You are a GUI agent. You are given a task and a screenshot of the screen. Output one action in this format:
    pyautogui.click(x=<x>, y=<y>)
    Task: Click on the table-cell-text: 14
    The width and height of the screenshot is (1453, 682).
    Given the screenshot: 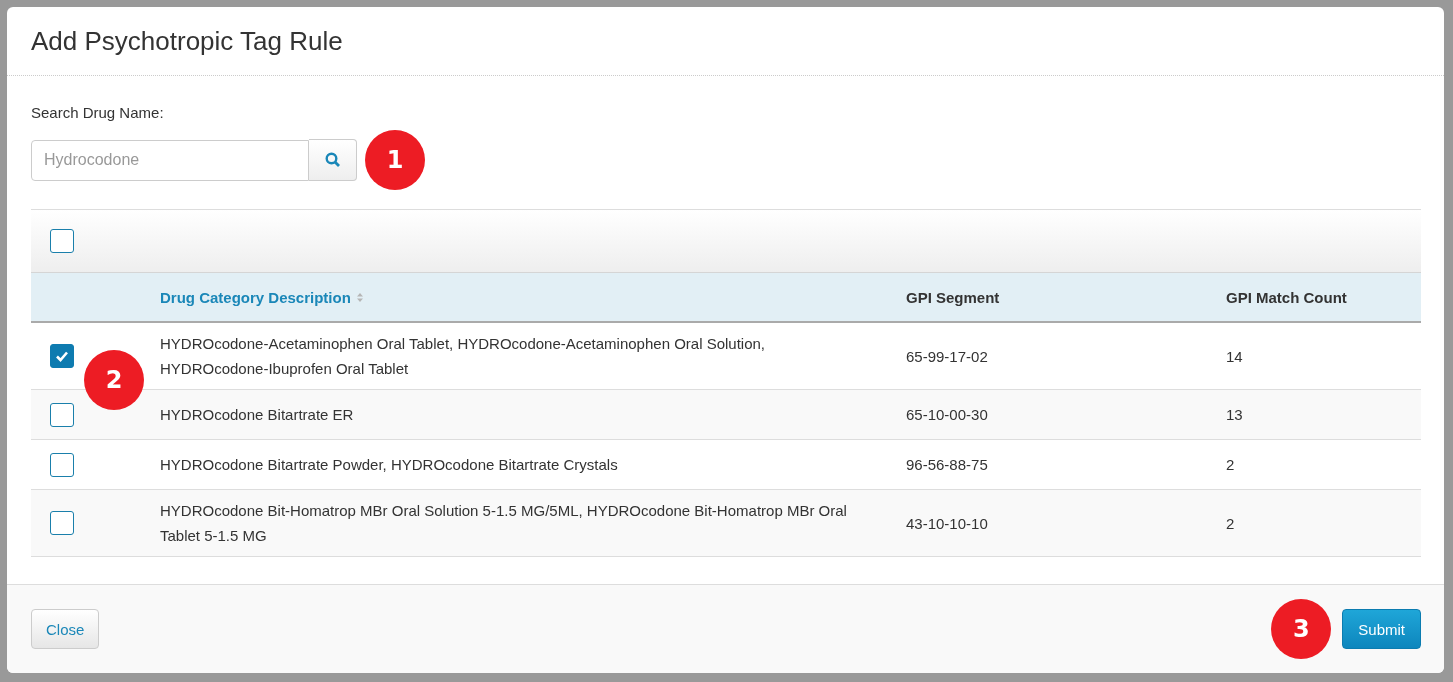 What is the action you would take?
    pyautogui.click(x=1235, y=356)
    